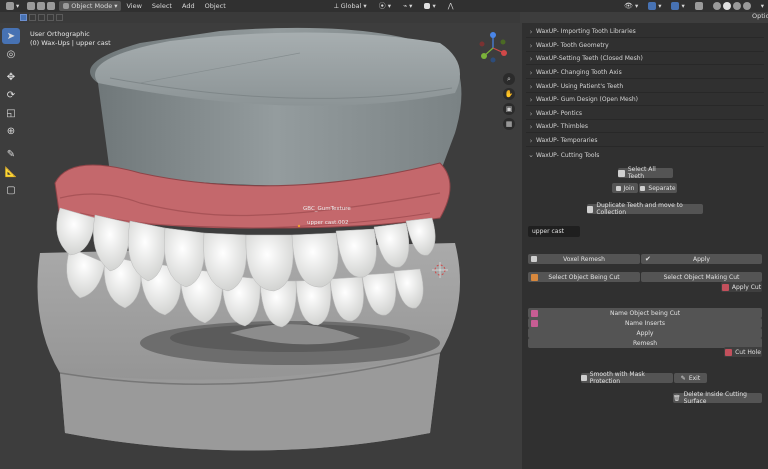  I want to click on snap-toggle: ⌁ ▾, so click(407, 6).